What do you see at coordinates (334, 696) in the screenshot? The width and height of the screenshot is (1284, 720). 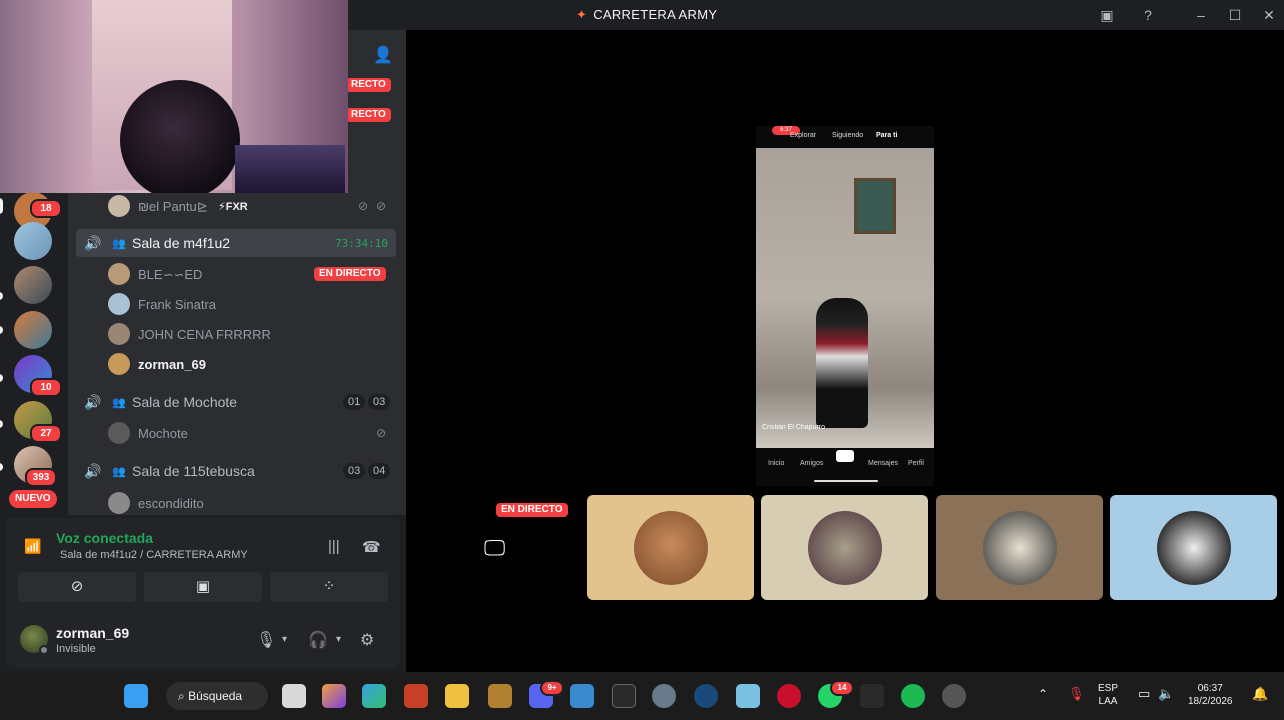 I see `copilot-icon` at bounding box center [334, 696].